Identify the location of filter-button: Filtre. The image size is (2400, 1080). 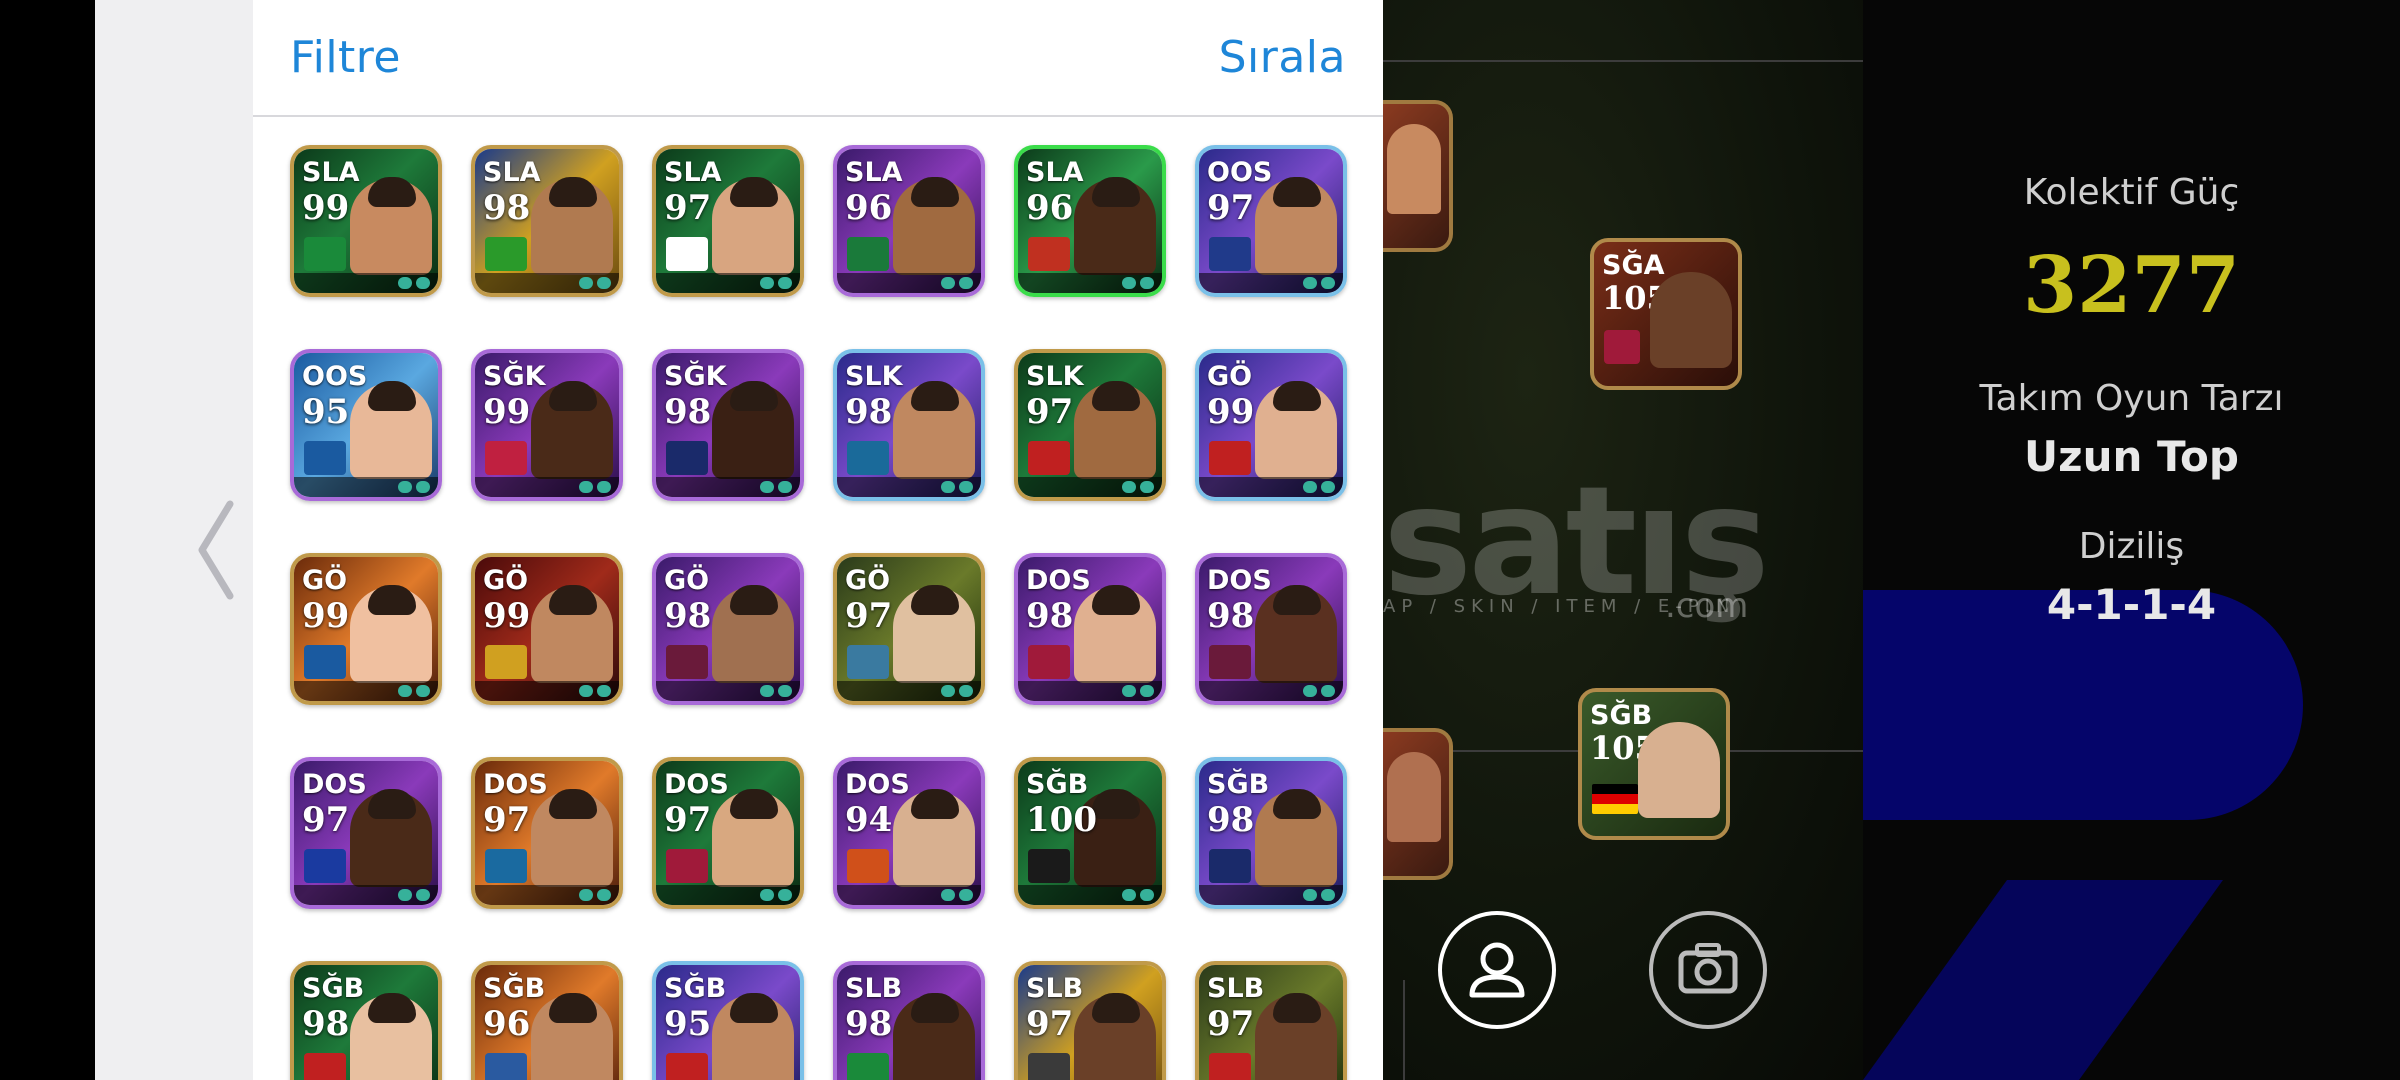
(345, 57).